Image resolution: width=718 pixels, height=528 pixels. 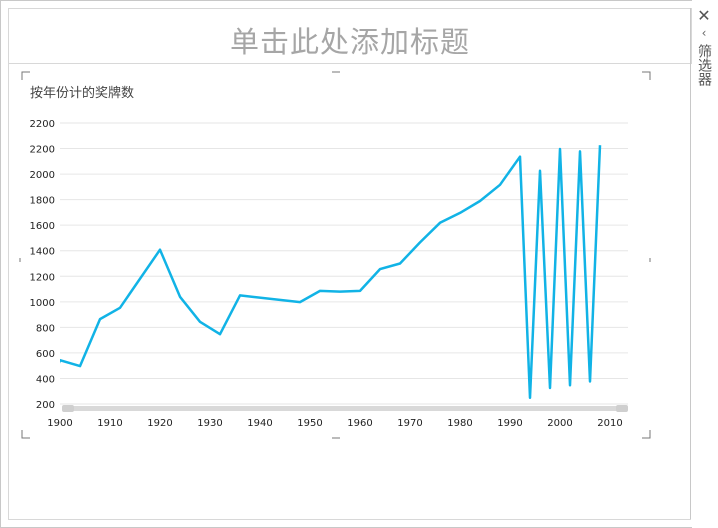 I want to click on y-tick-label: 1800, so click(x=42, y=201).